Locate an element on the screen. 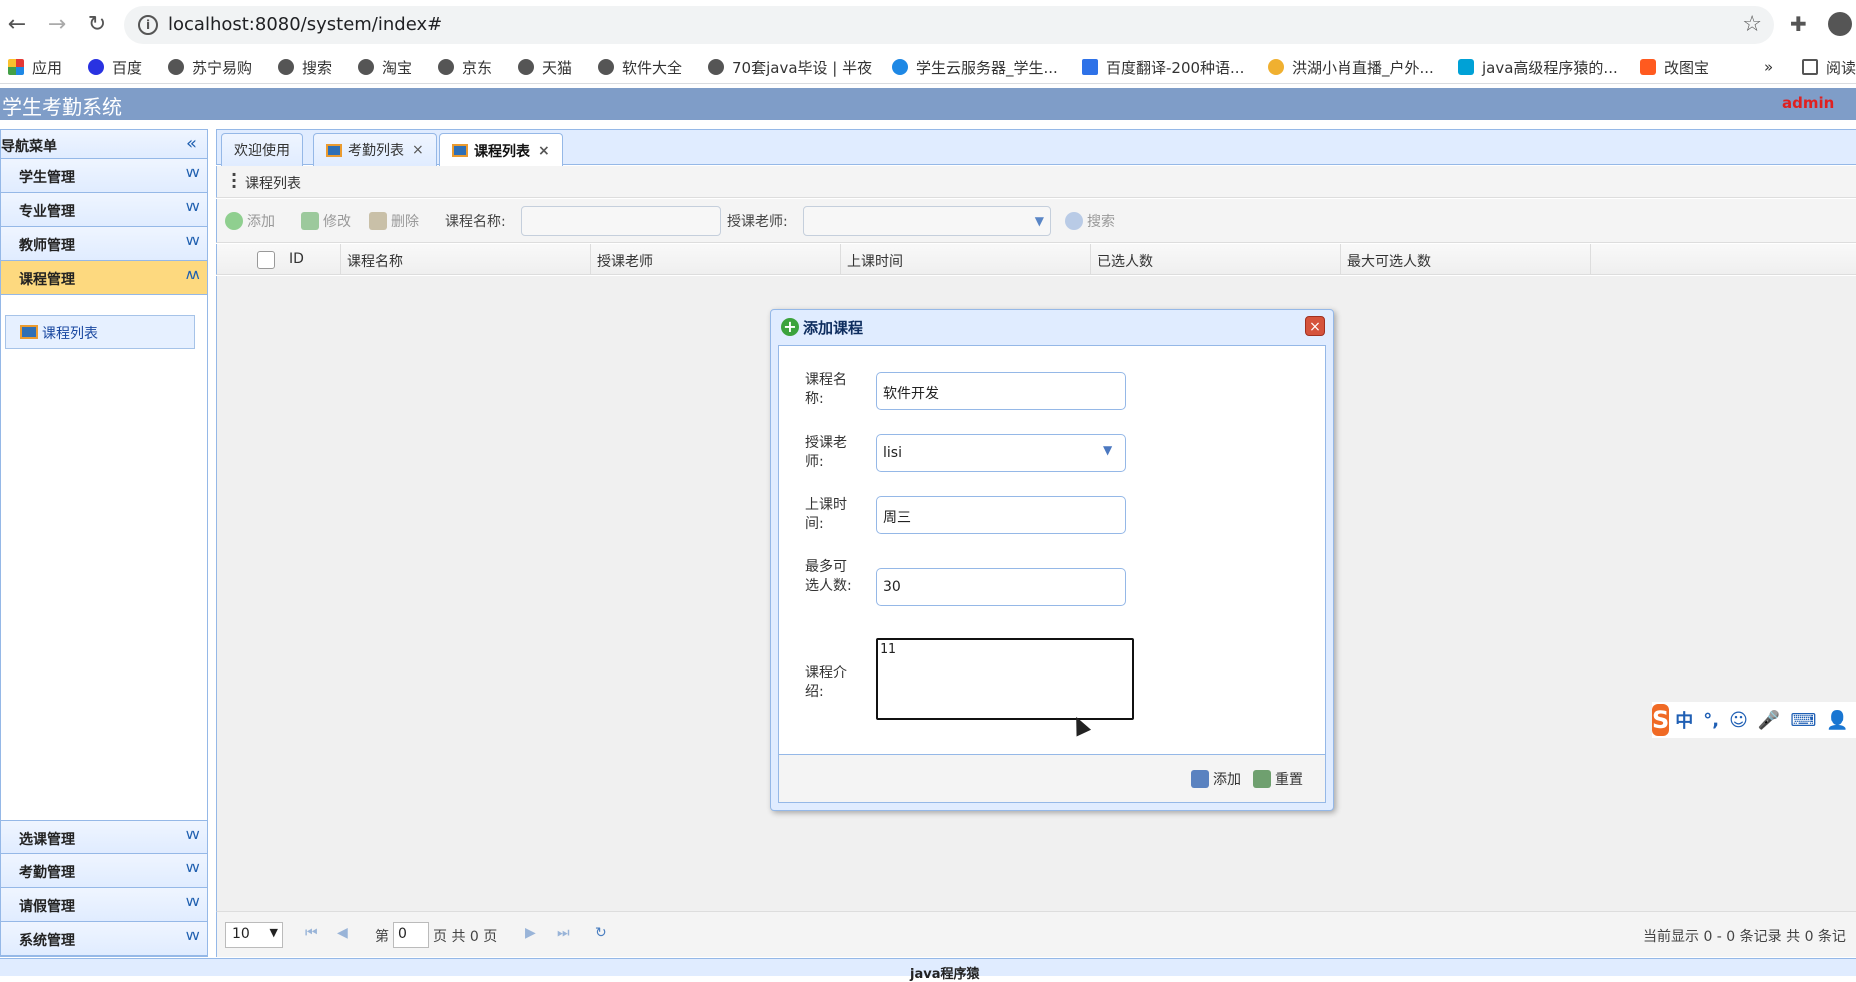 This screenshot has height=982, width=1856. reset-button: 重置 is located at coordinates (1278, 779).